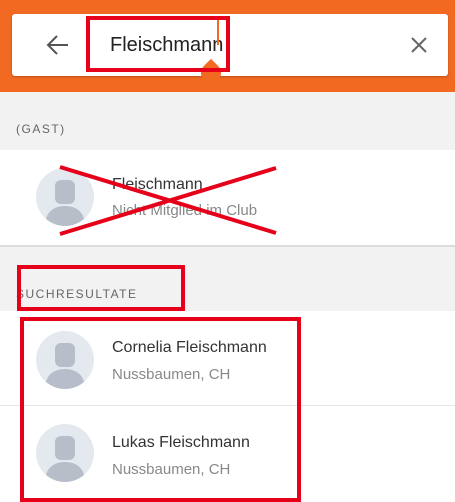 Image resolution: width=455 pixels, height=502 pixels. Describe the element at coordinates (218, 31) in the screenshot. I see `text-cursor` at that location.